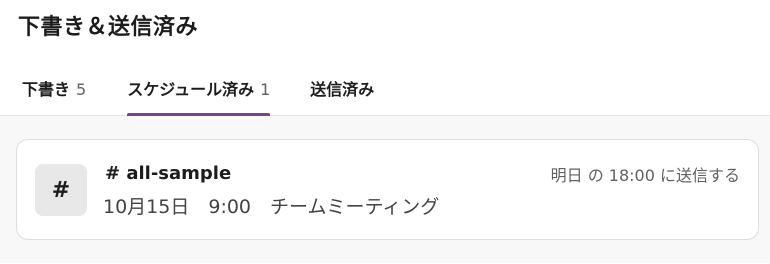 The width and height of the screenshot is (770, 264). I want to click on tab-sent: 送信済み, so click(342, 95).